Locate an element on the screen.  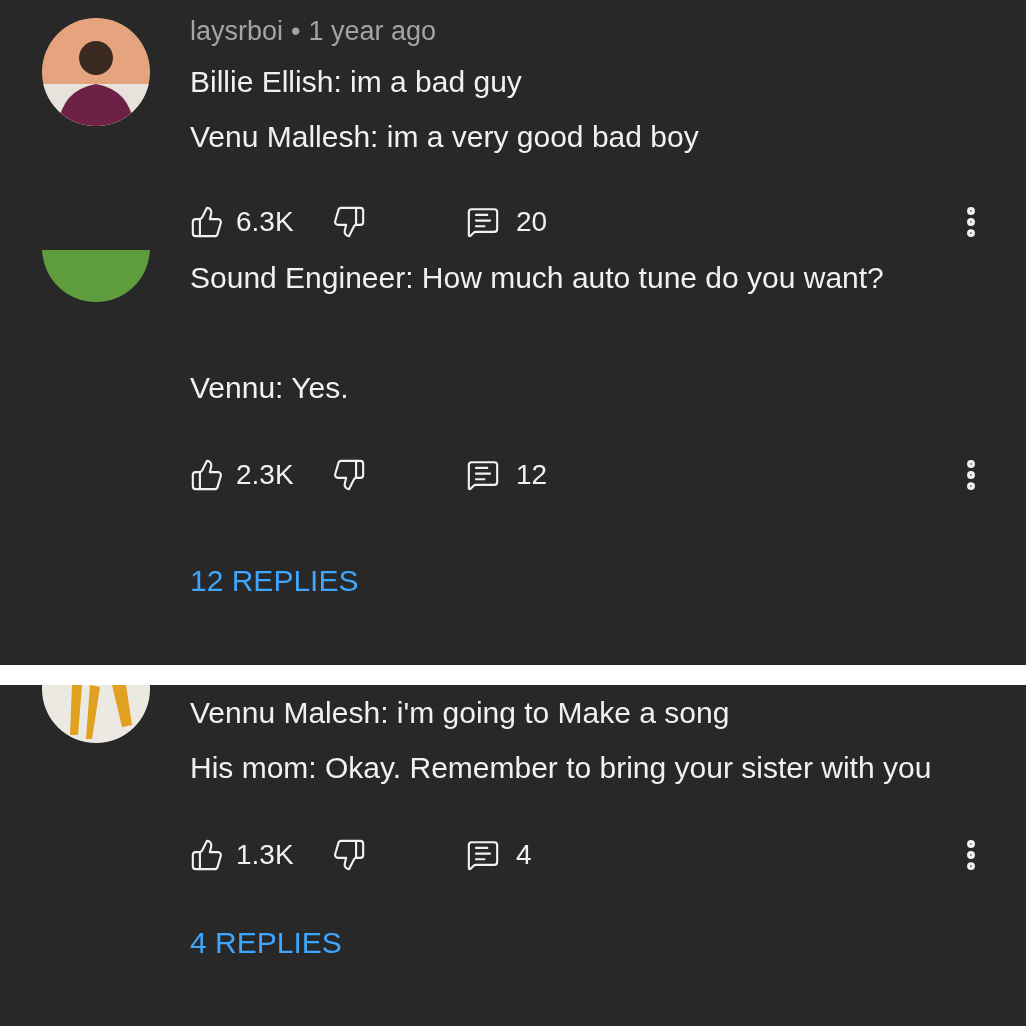
reply-count: 4 is located at coordinates (524, 855).